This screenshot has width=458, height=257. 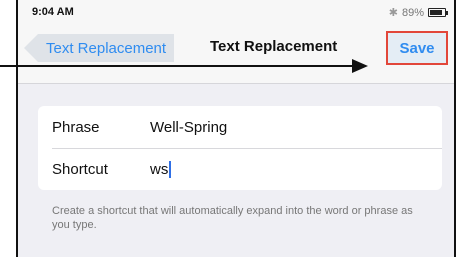 I want to click on shortcut-row: Shortcut ws, so click(x=240, y=169).